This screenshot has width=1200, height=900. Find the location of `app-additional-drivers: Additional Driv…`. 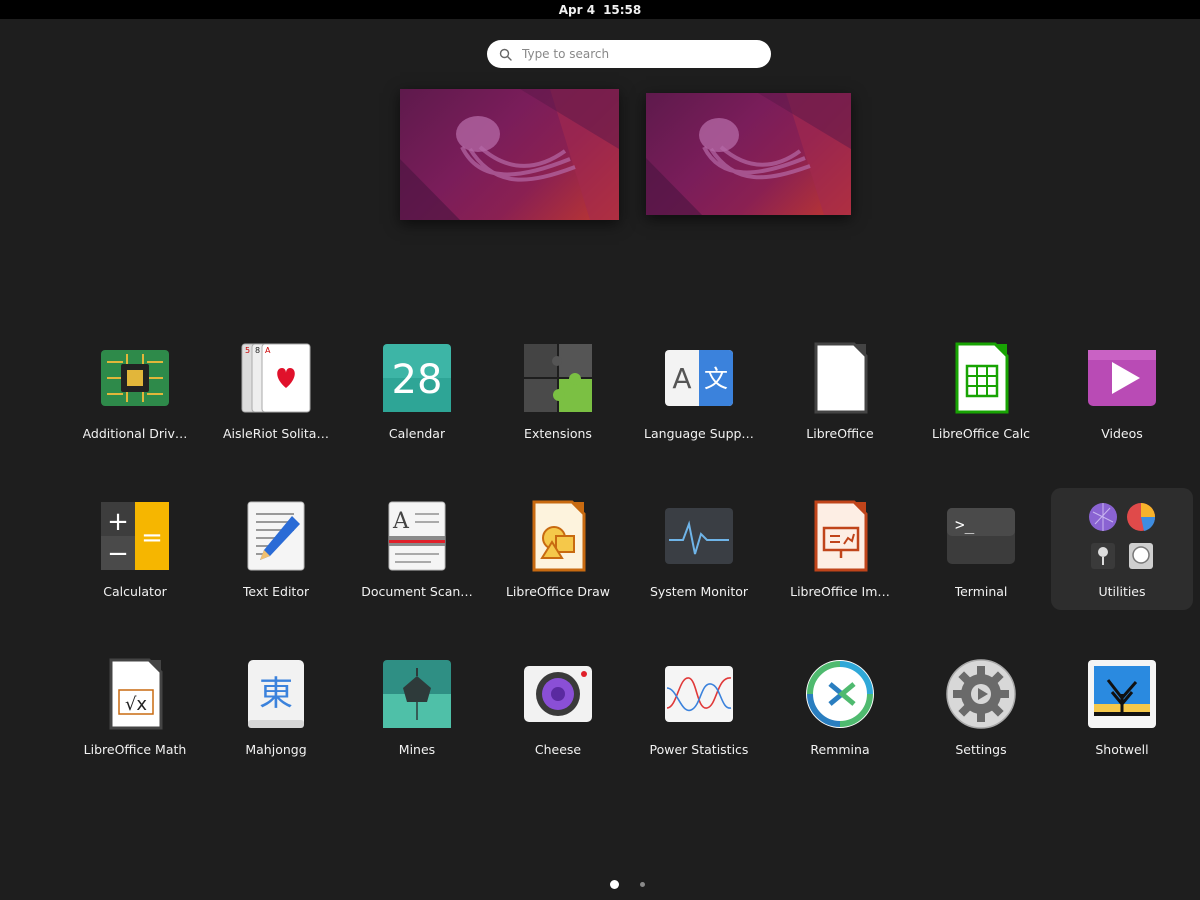

app-additional-drivers: Additional Driv… is located at coordinates (135, 391).